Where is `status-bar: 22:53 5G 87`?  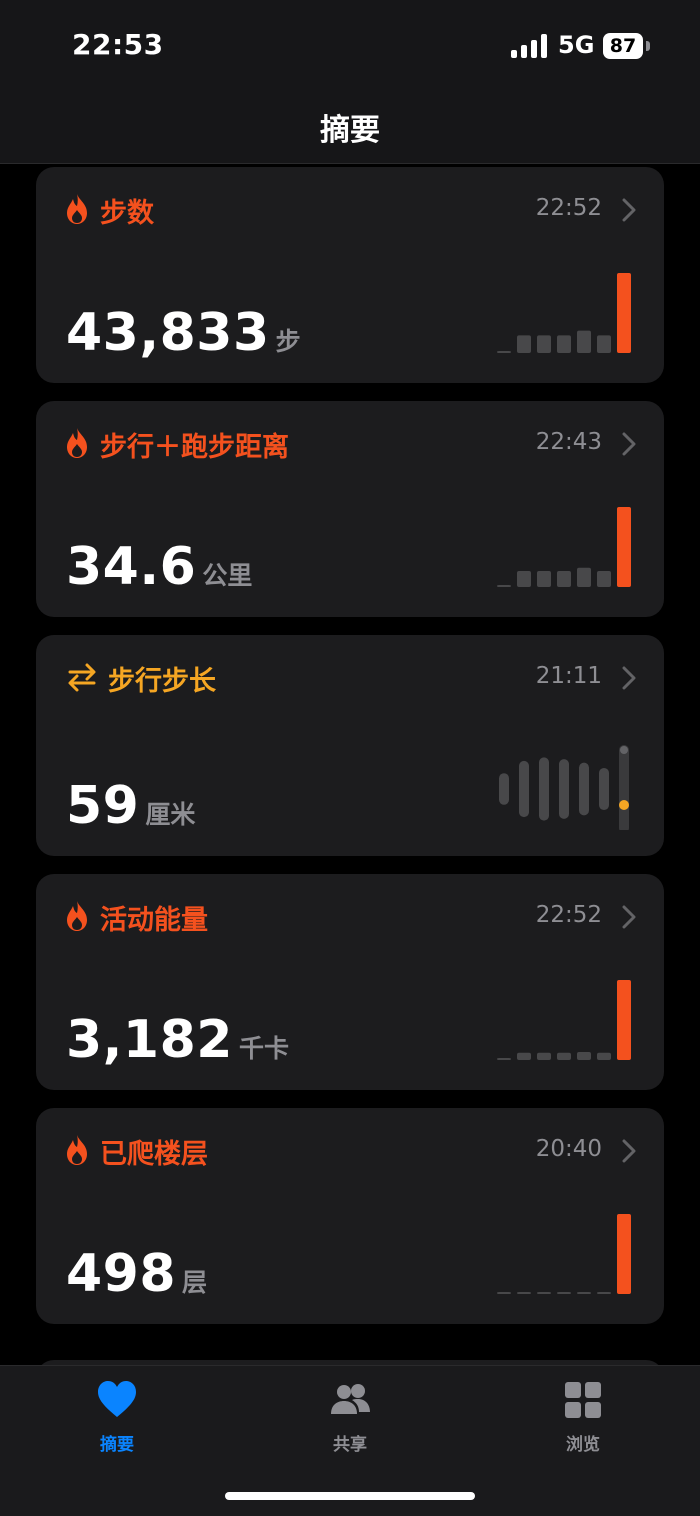
status-bar: 22:53 5G 87 is located at coordinates (350, 47).